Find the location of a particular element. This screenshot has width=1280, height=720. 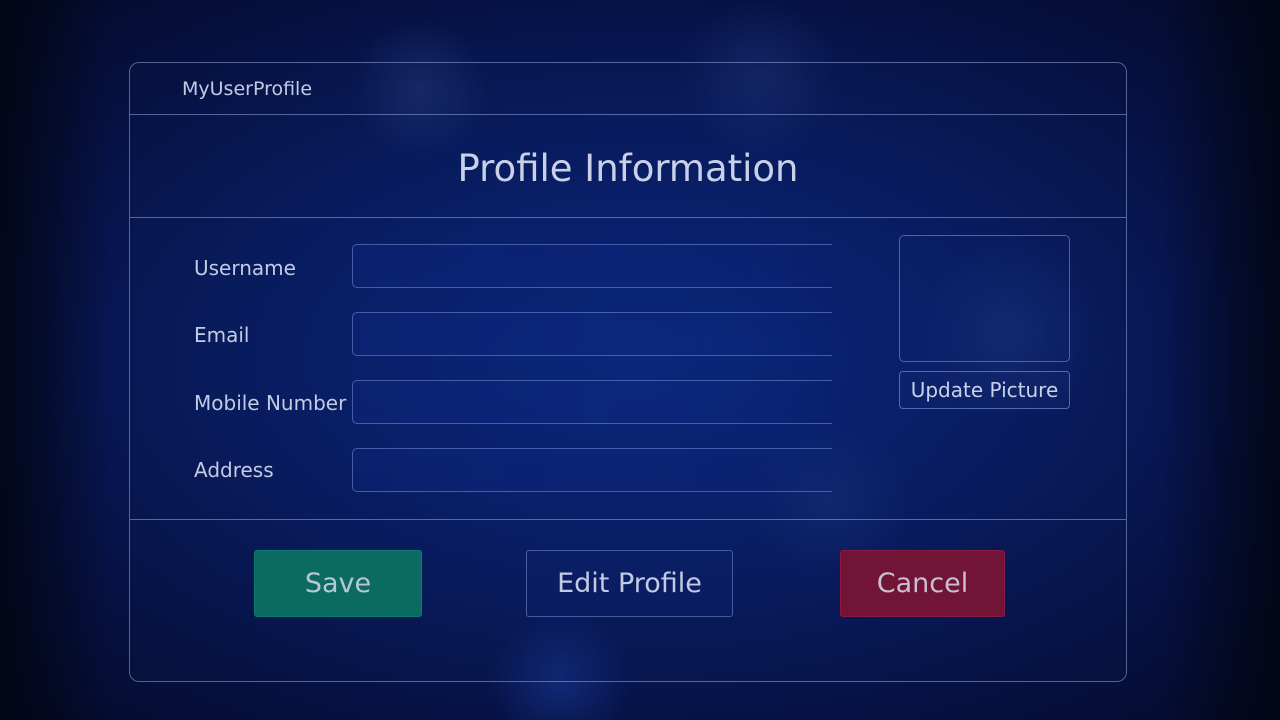

cancel-button: Cancel is located at coordinates (922, 583).